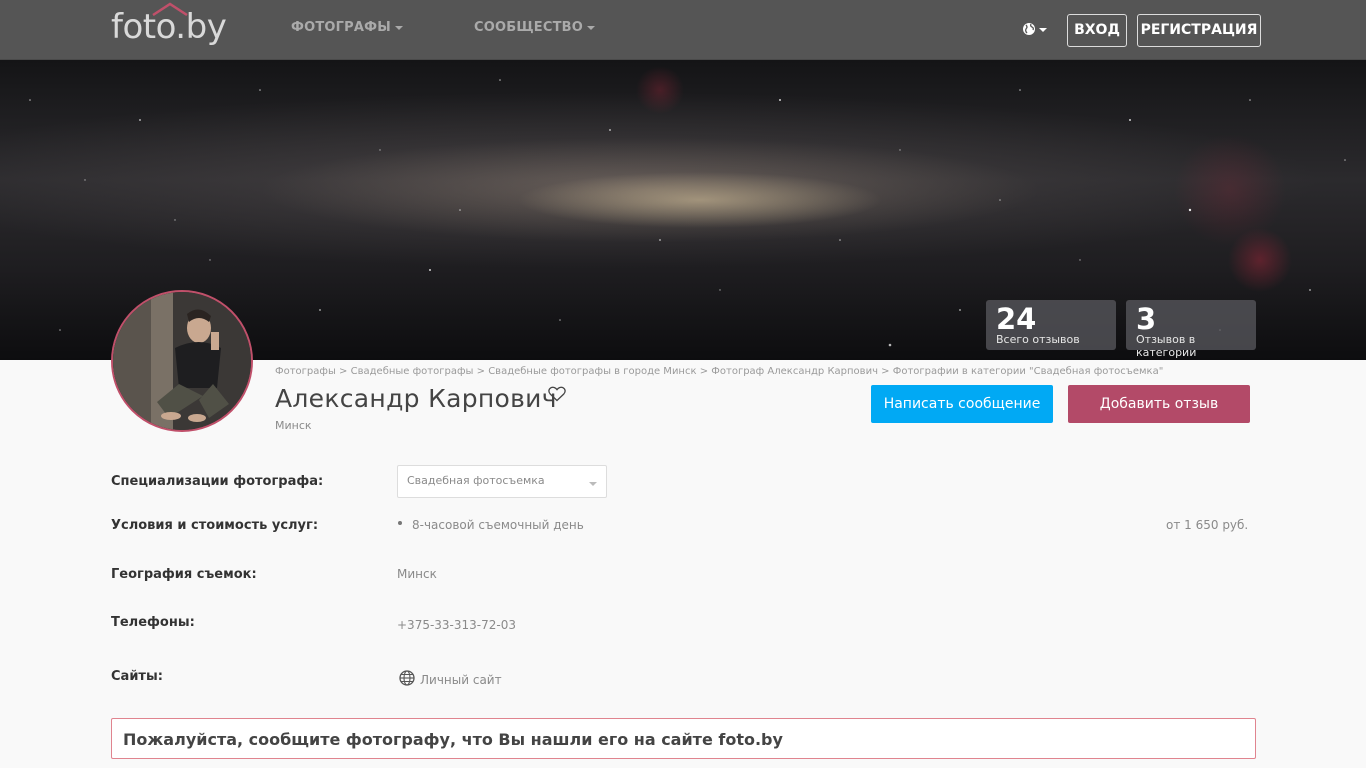 The width and height of the screenshot is (1366, 768). What do you see at coordinates (153, 622) in the screenshot?
I see `phones-label: Телефоны:` at bounding box center [153, 622].